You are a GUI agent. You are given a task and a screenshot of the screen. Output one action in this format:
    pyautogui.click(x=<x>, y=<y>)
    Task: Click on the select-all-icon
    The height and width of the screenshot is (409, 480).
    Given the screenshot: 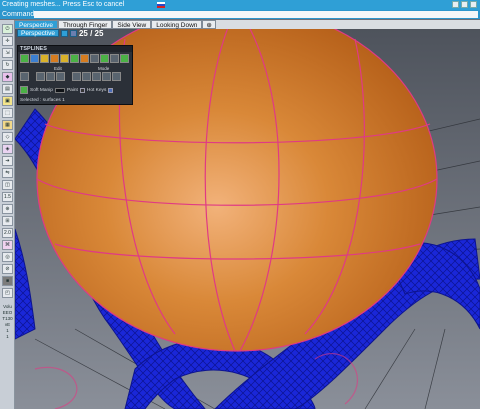 What is the action you would take?
    pyautogui.click(x=24, y=76)
    